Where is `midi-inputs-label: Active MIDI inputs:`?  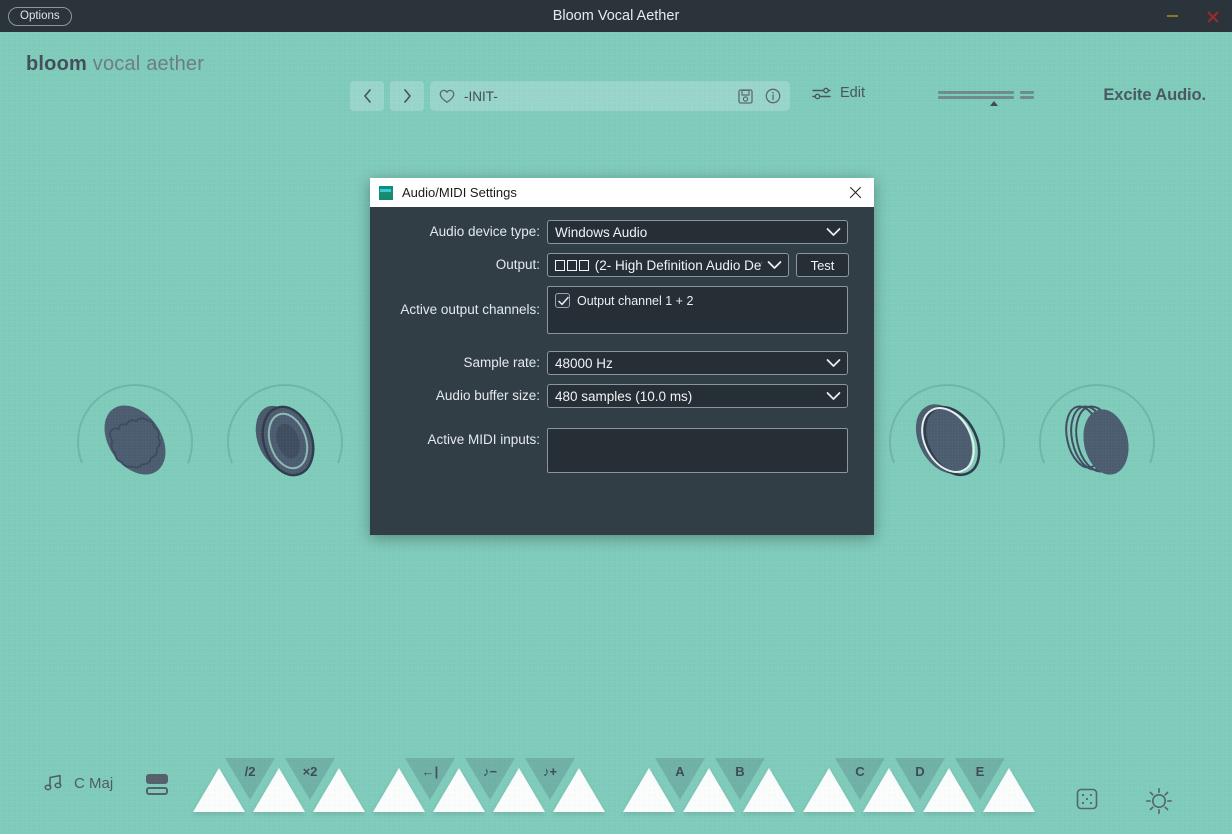 midi-inputs-label: Active MIDI inputs: is located at coordinates (483, 439).